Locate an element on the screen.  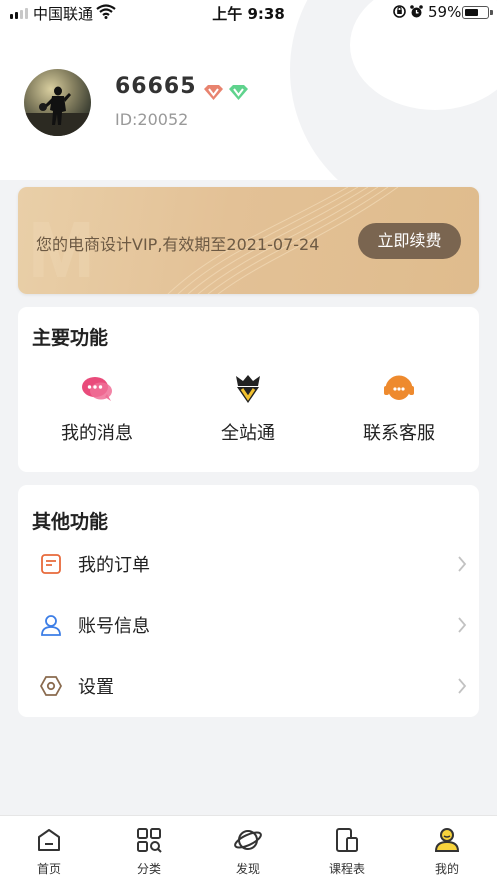
all-access-label: 全站通 is located at coordinates (248, 433).